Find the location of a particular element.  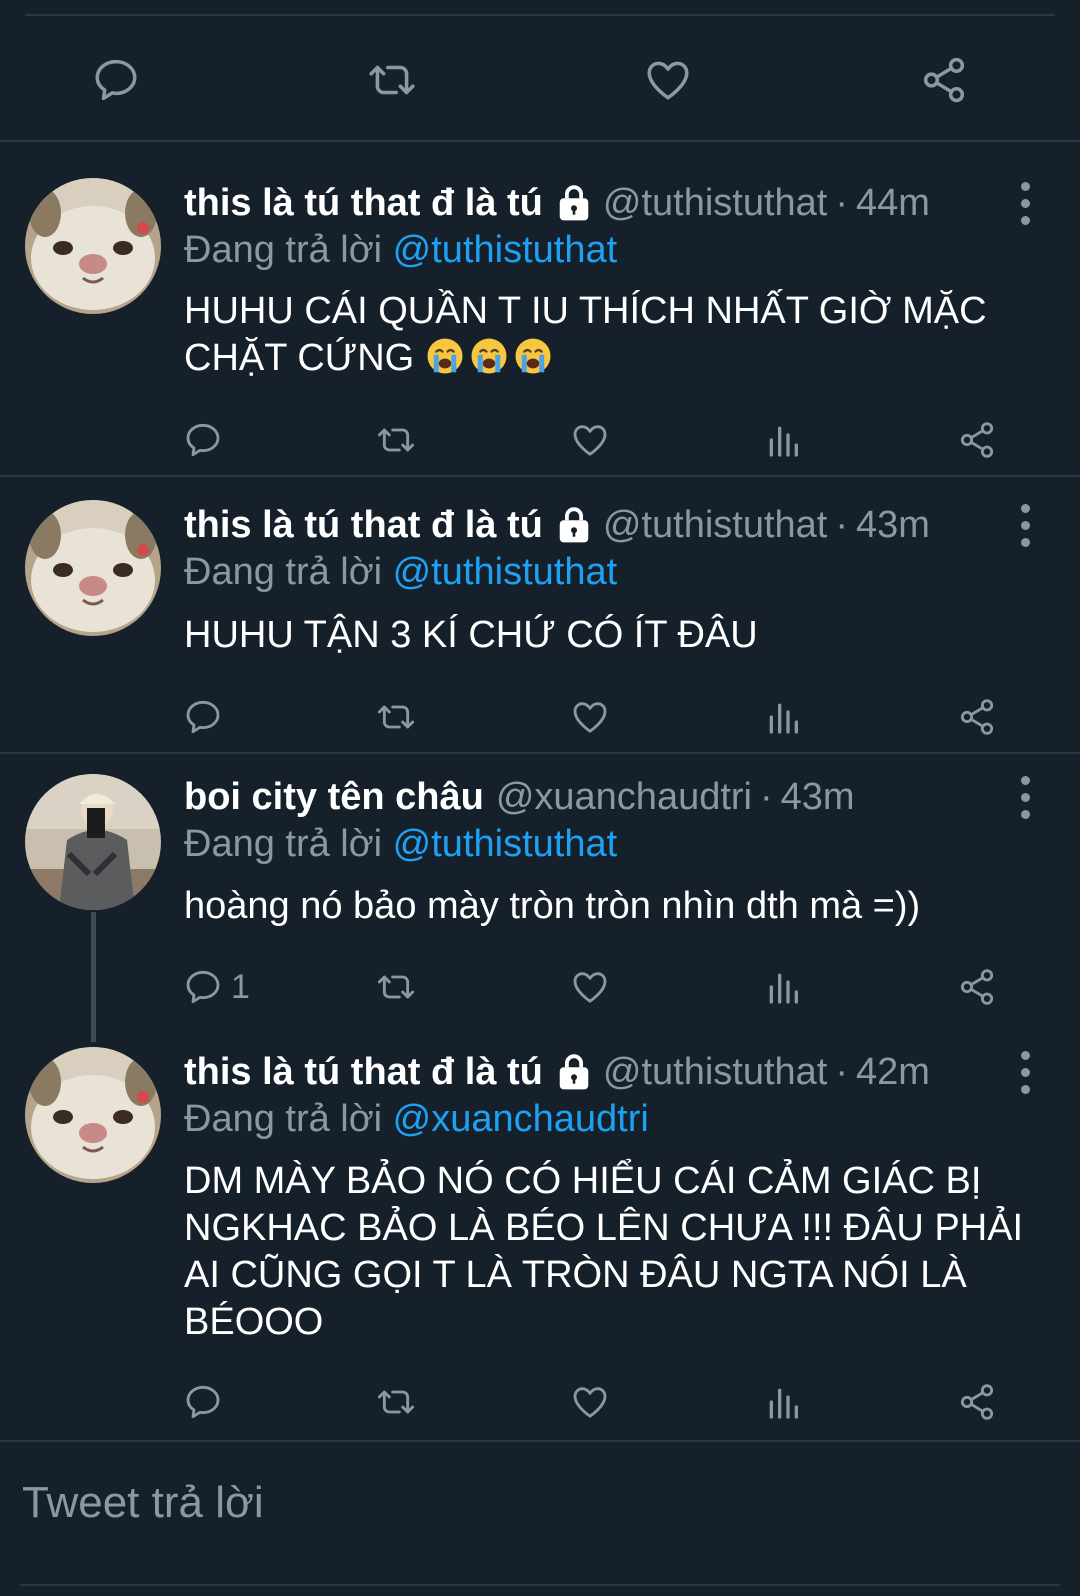

user-handle: @xuanchaudtri is located at coordinates (624, 797).